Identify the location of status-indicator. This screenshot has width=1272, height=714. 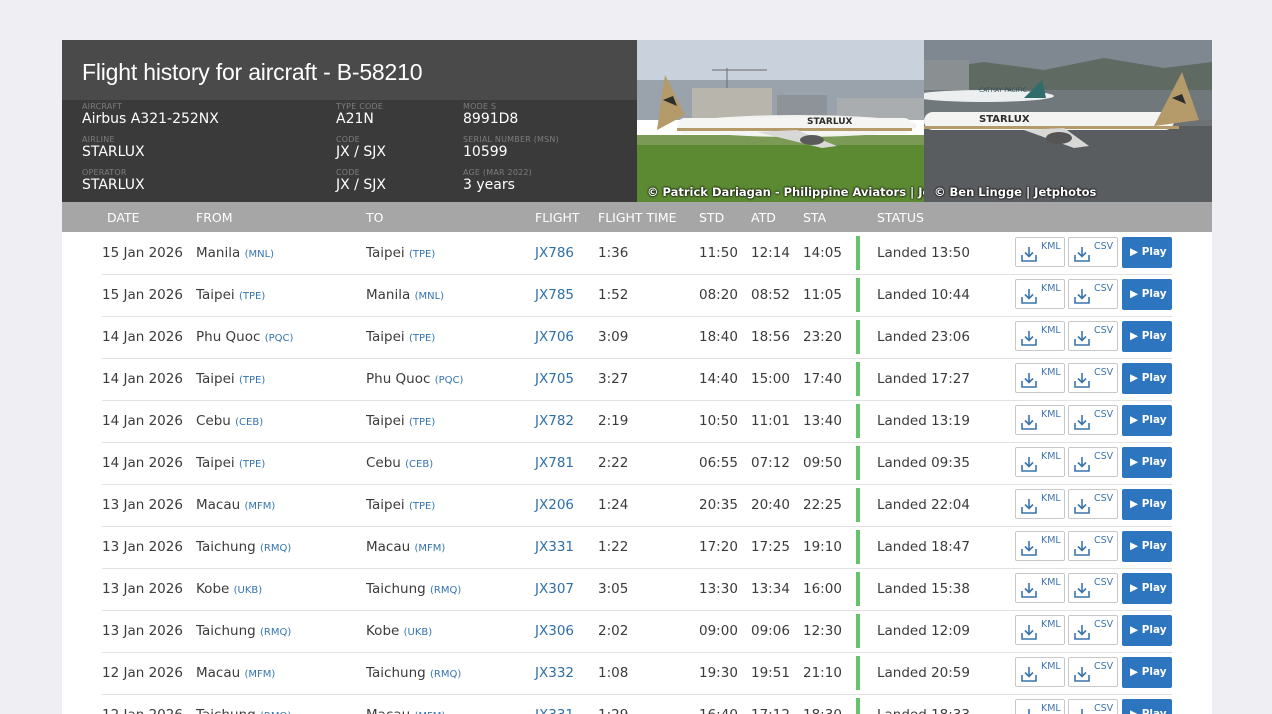
(858, 505).